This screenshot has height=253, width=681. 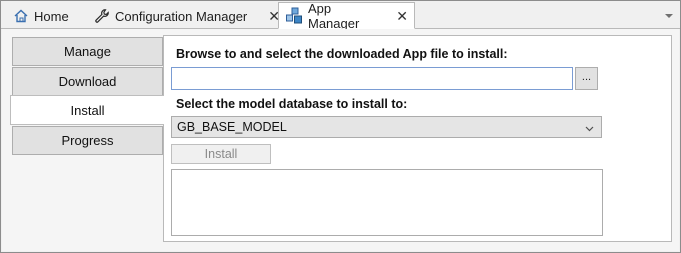 I want to click on nav-install-button: Install, so click(x=87, y=110).